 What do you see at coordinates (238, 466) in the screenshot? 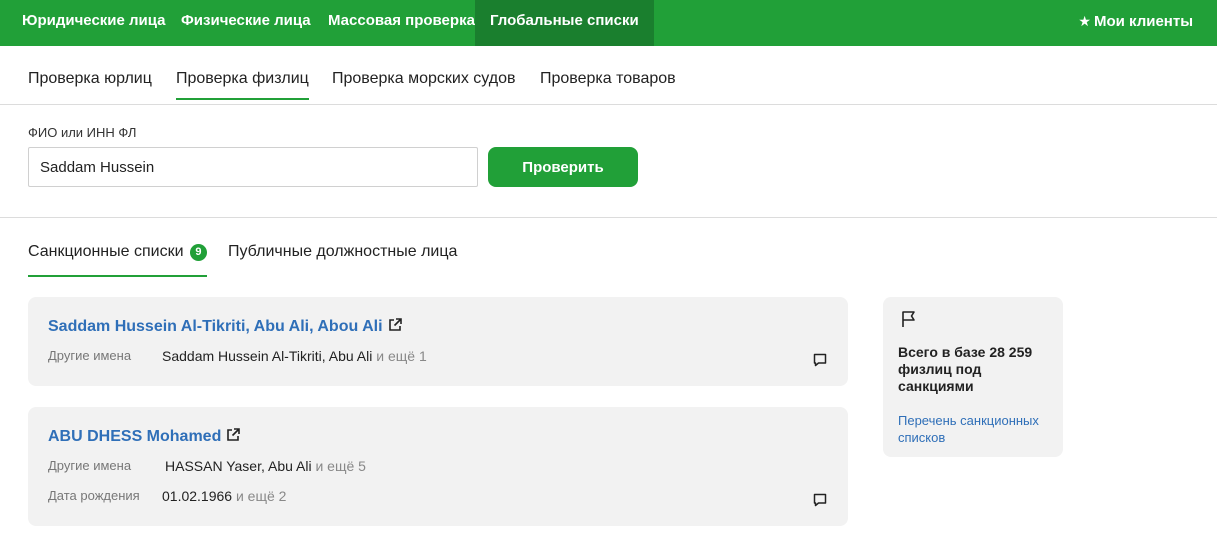
I see `other-names-text: HASSAN Yaser, Abu Ali` at bounding box center [238, 466].